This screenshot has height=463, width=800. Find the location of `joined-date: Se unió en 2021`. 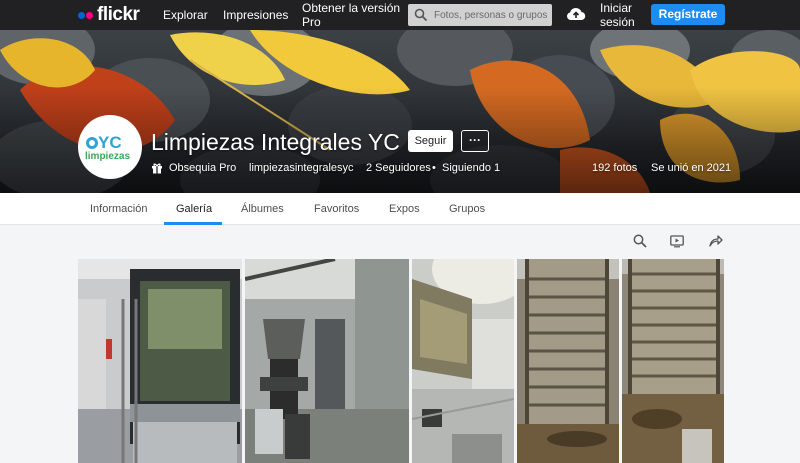

joined-date: Se unió en 2021 is located at coordinates (691, 168).